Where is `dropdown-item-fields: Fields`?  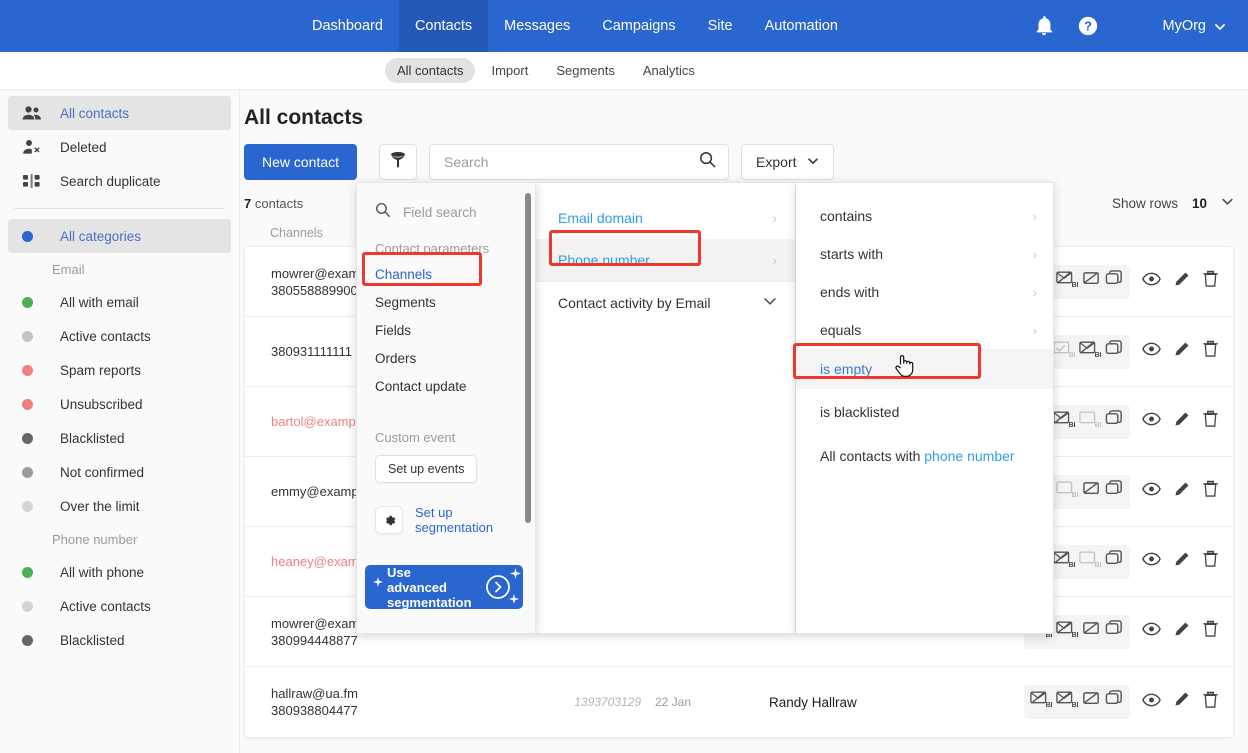 dropdown-item-fields: Fields is located at coordinates (446, 330).